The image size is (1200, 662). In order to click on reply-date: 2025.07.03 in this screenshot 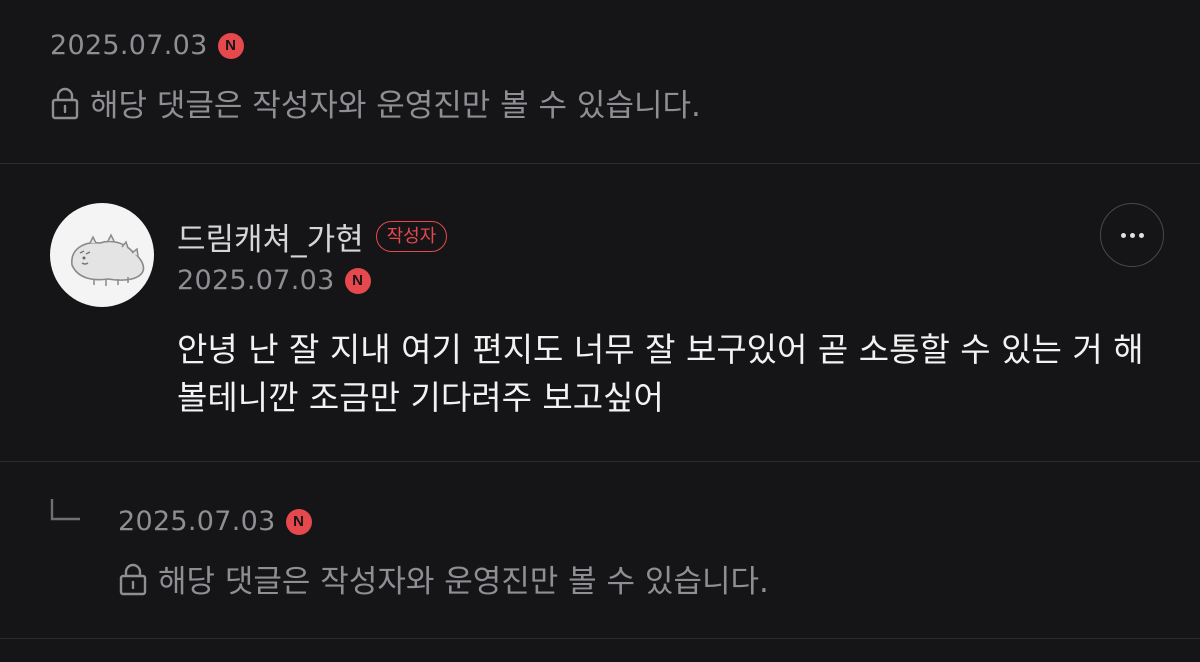, I will do `click(197, 521)`.